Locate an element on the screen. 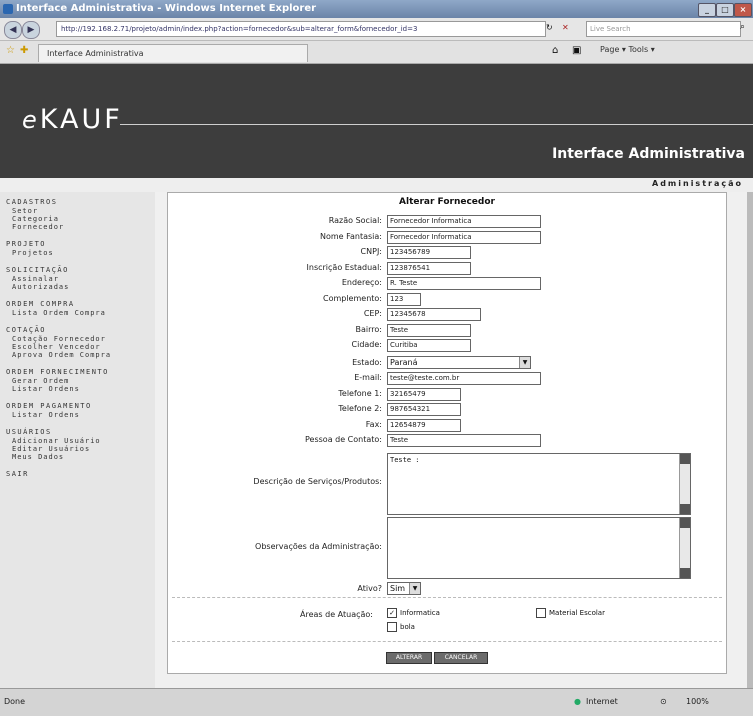 The image size is (753, 716). favorites-star-icon: ☆ is located at coordinates (10, 50).